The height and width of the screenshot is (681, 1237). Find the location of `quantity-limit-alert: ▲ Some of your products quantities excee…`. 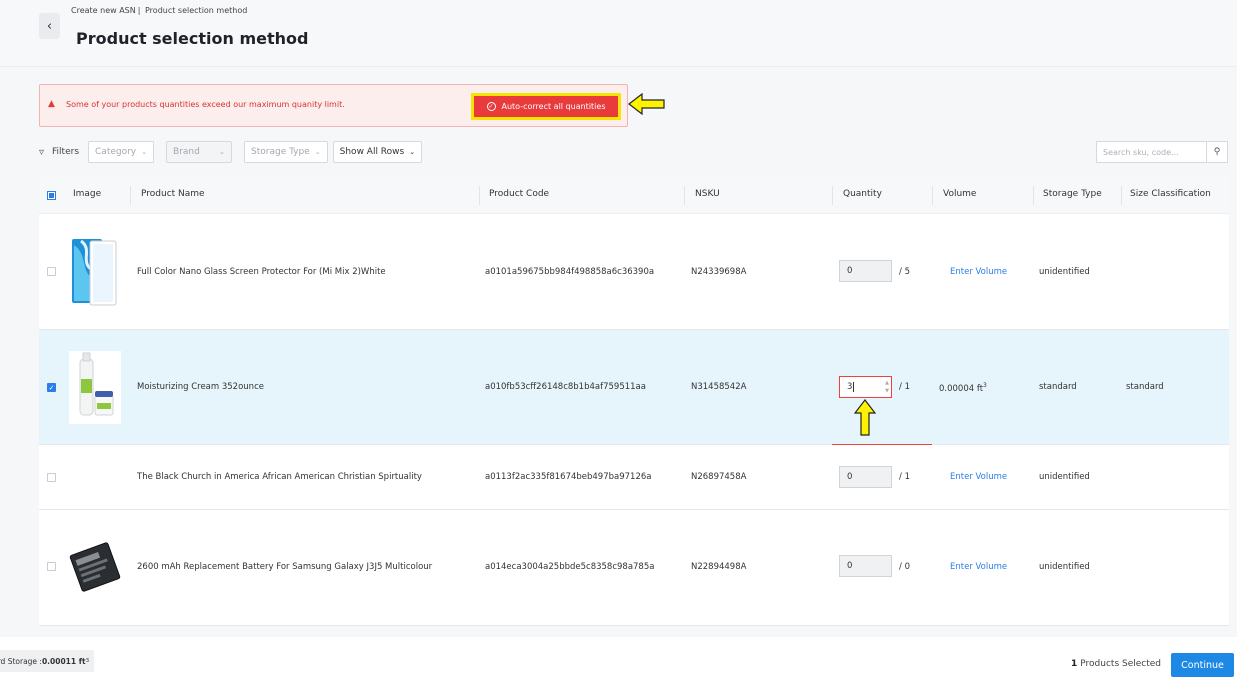

quantity-limit-alert: ▲ Some of your products quantities excee… is located at coordinates (333, 105).